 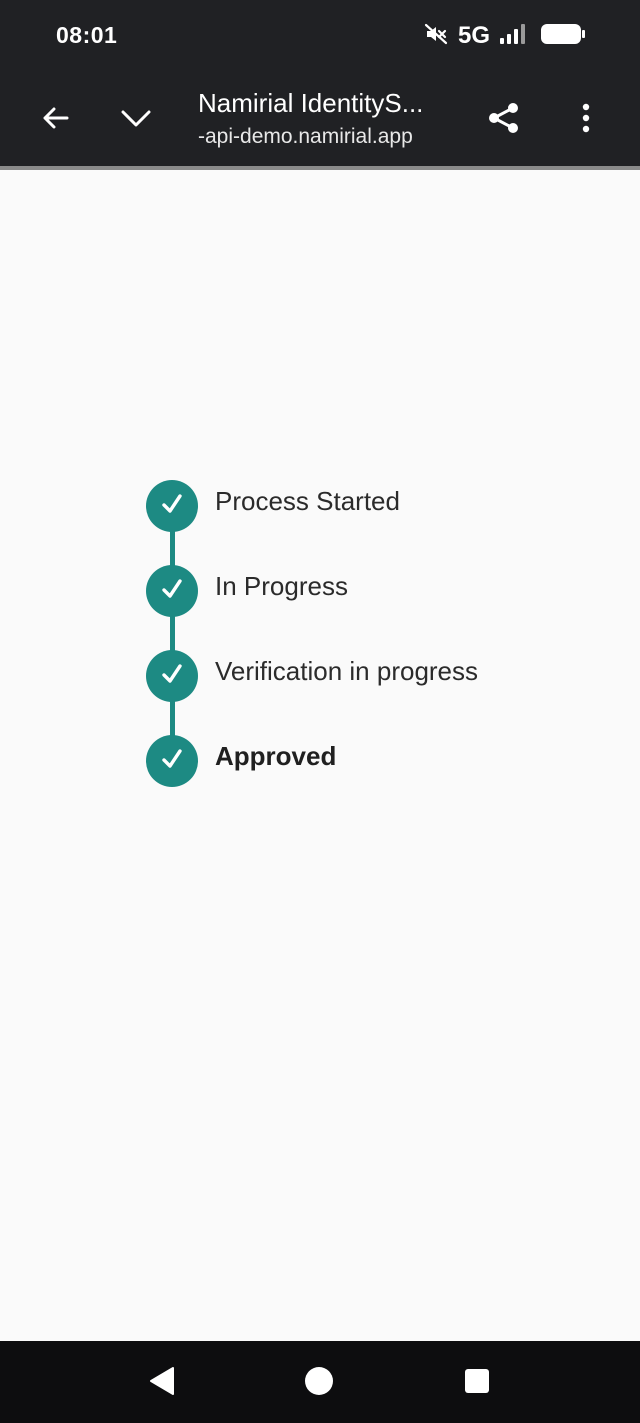 What do you see at coordinates (87, 35) in the screenshot?
I see `status-time: 08:01` at bounding box center [87, 35].